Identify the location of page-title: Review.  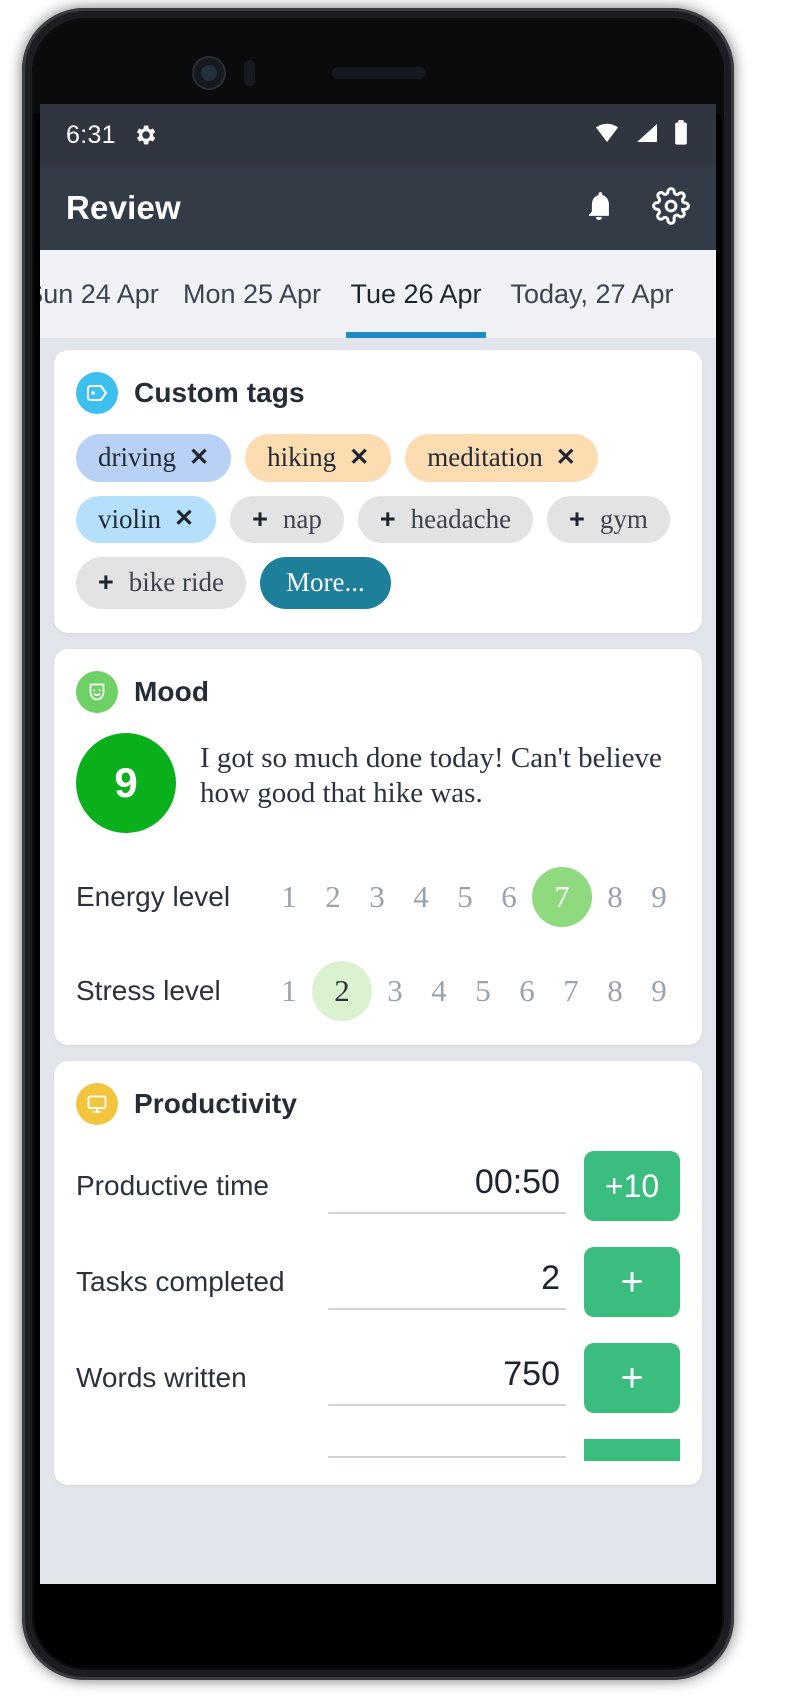
(123, 207).